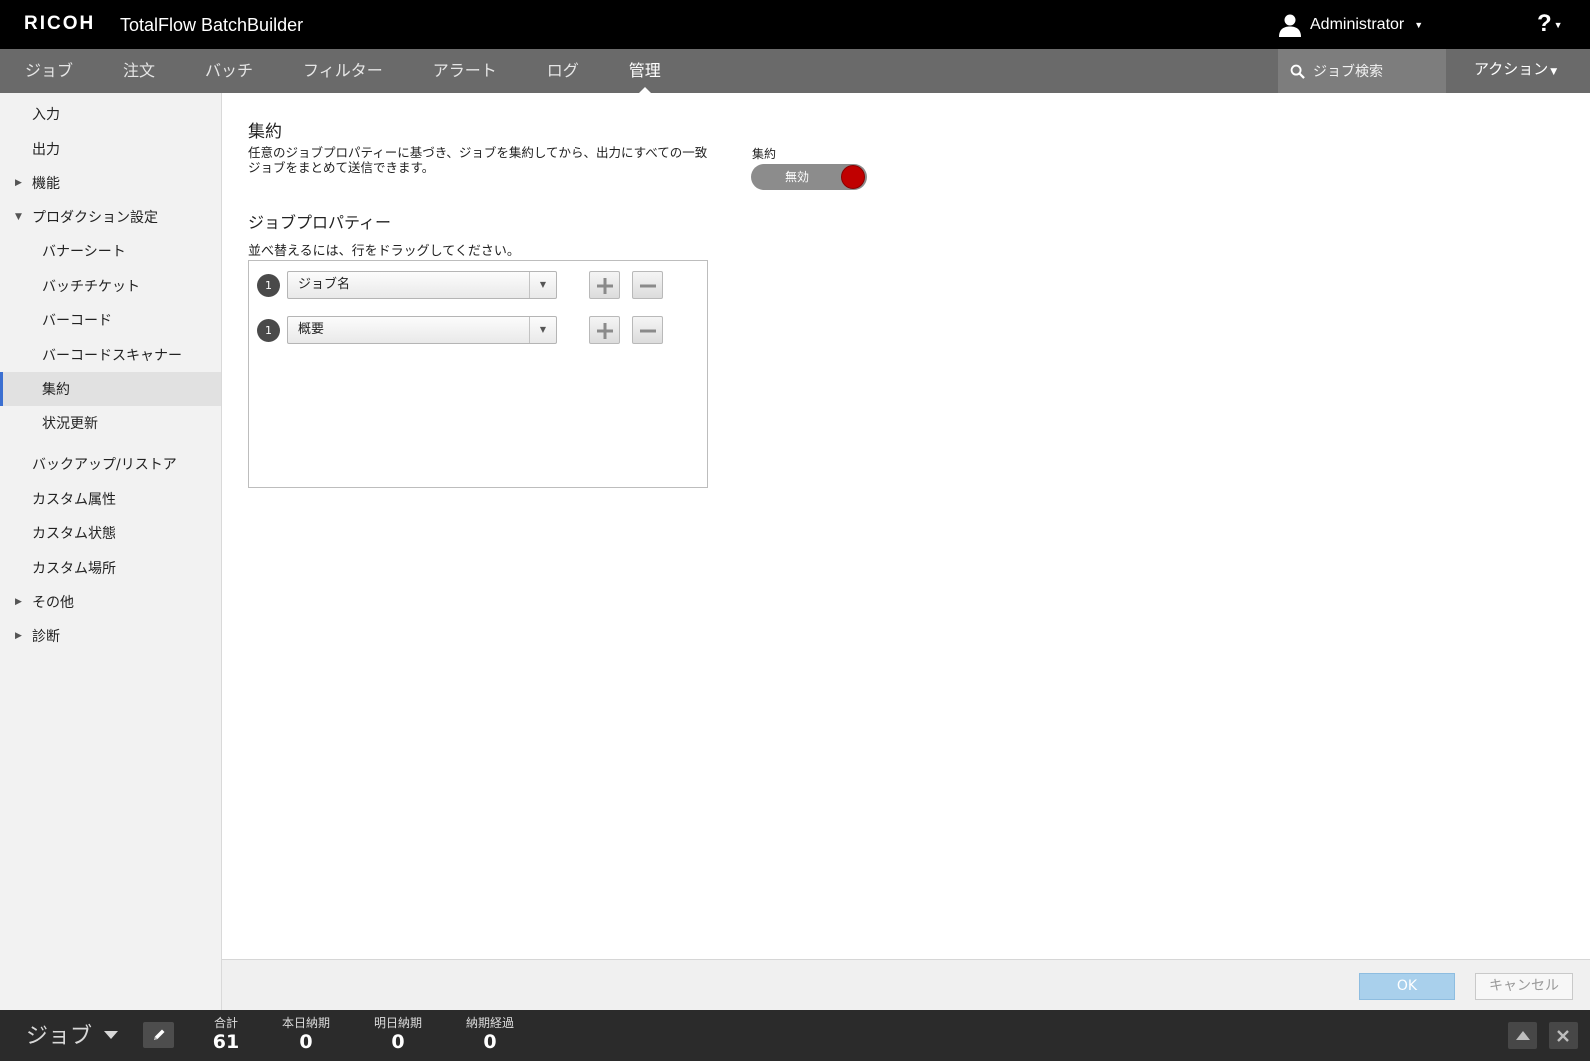 This screenshot has height=1061, width=1590. I want to click on collapse-triangle-icon: ▼, so click(18, 217).